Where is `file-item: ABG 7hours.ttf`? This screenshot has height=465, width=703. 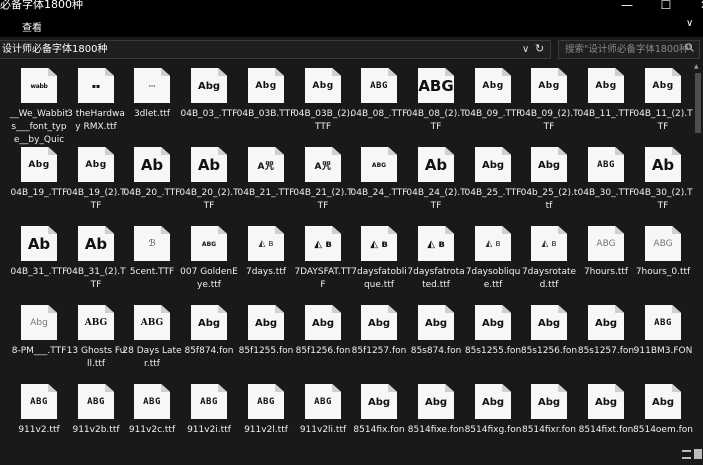 file-item: ABG 7hours.ttf is located at coordinates (606, 264).